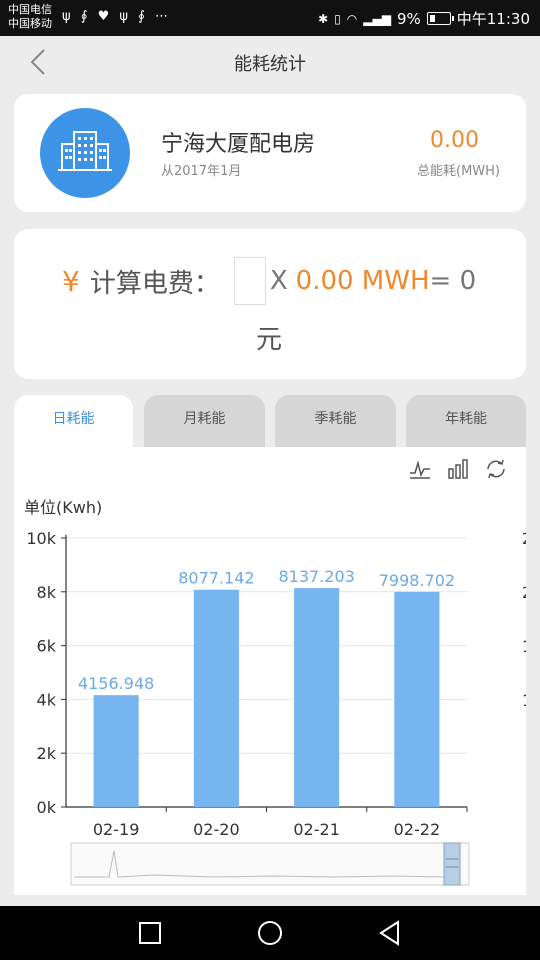  I want to click on chart-toolbox, so click(458, 469).